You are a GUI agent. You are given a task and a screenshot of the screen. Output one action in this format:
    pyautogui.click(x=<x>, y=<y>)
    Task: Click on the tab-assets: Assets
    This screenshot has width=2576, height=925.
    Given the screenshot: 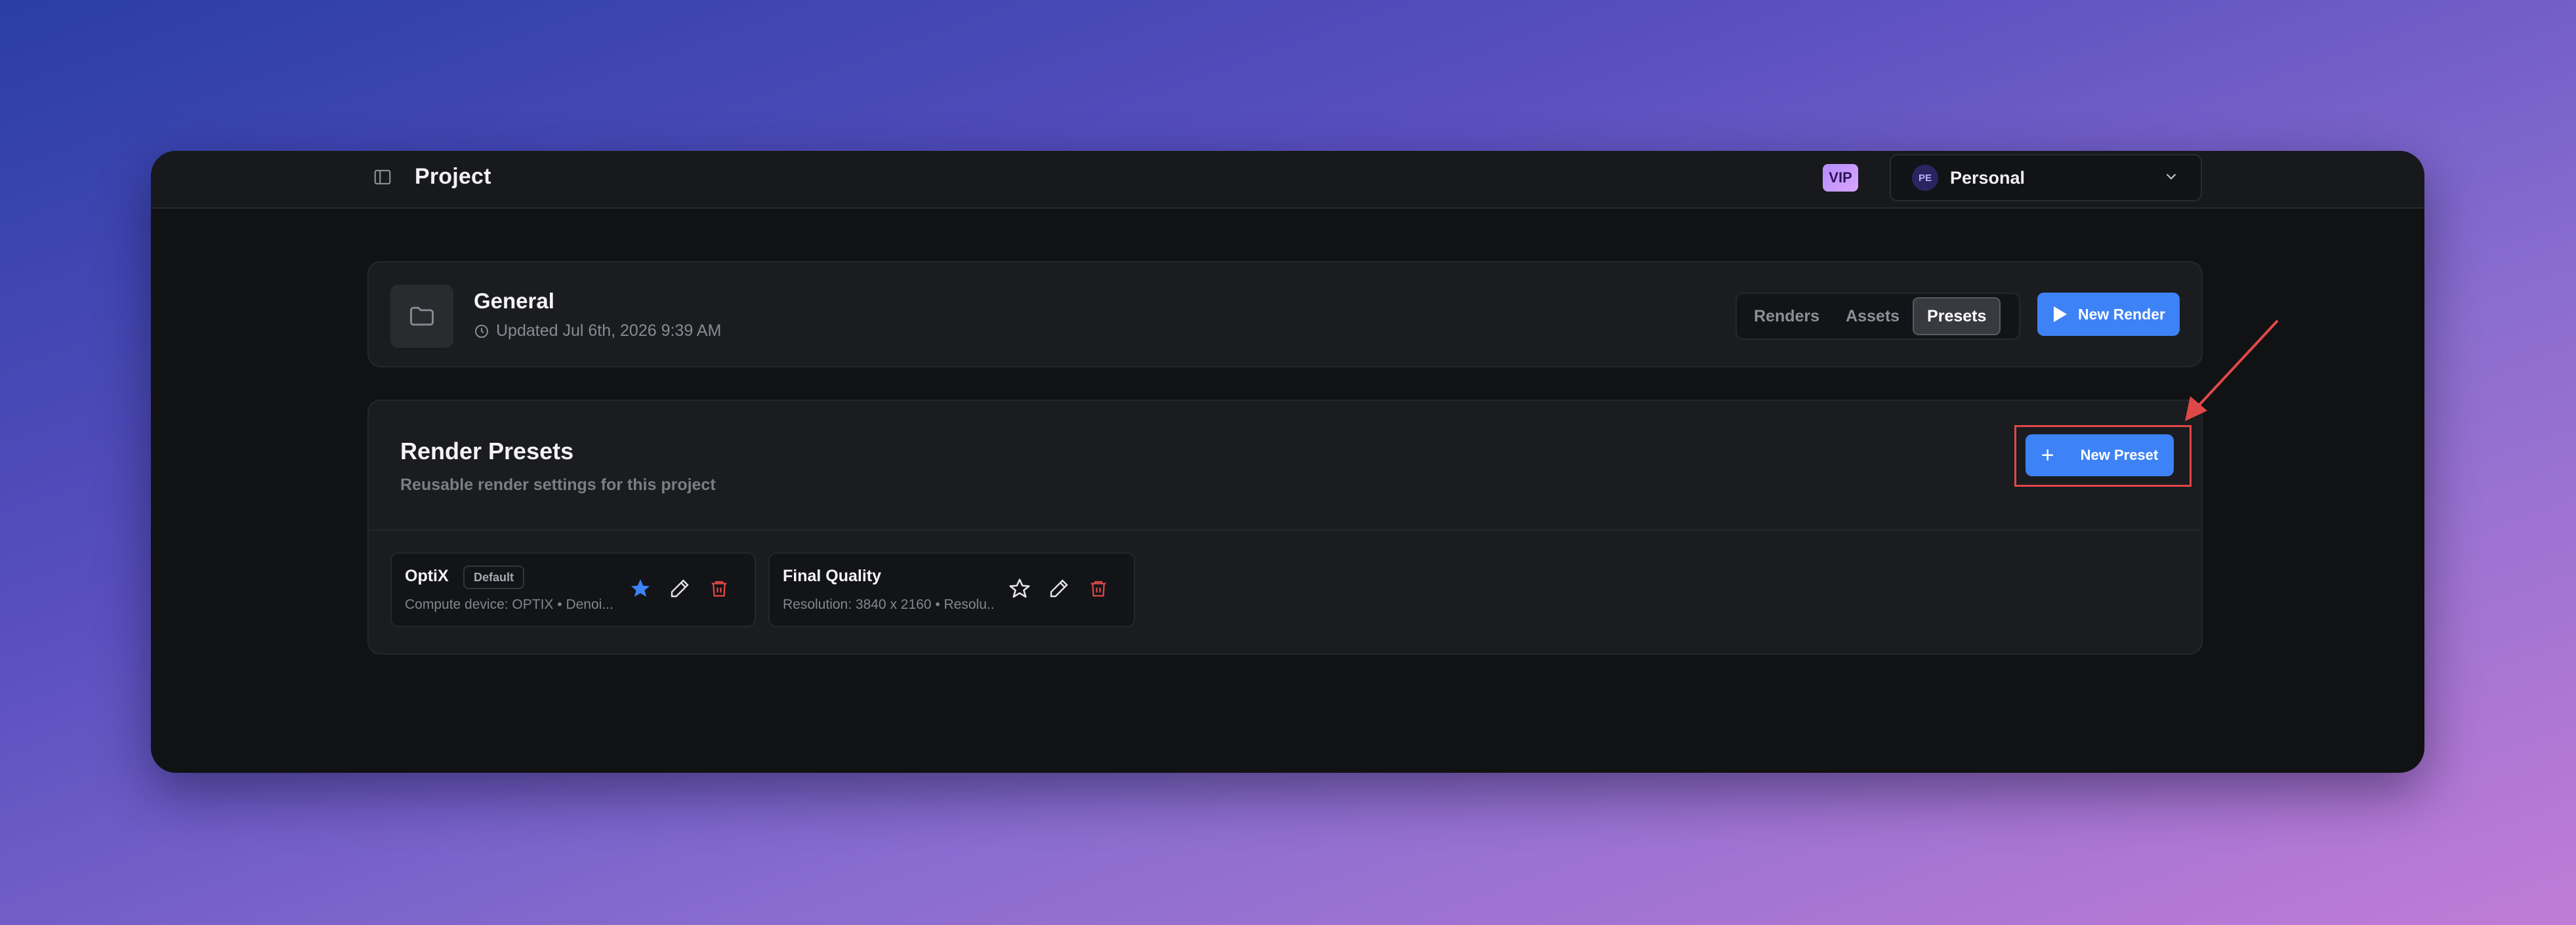 What is the action you would take?
    pyautogui.click(x=1873, y=316)
    